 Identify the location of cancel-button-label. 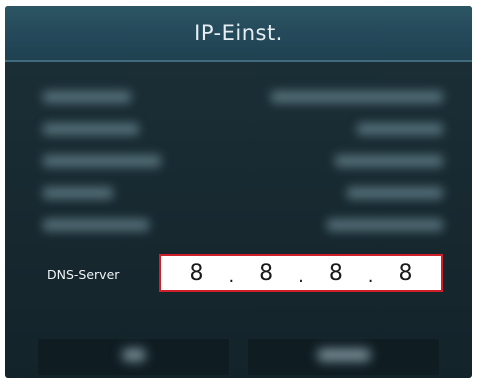
(343, 357).